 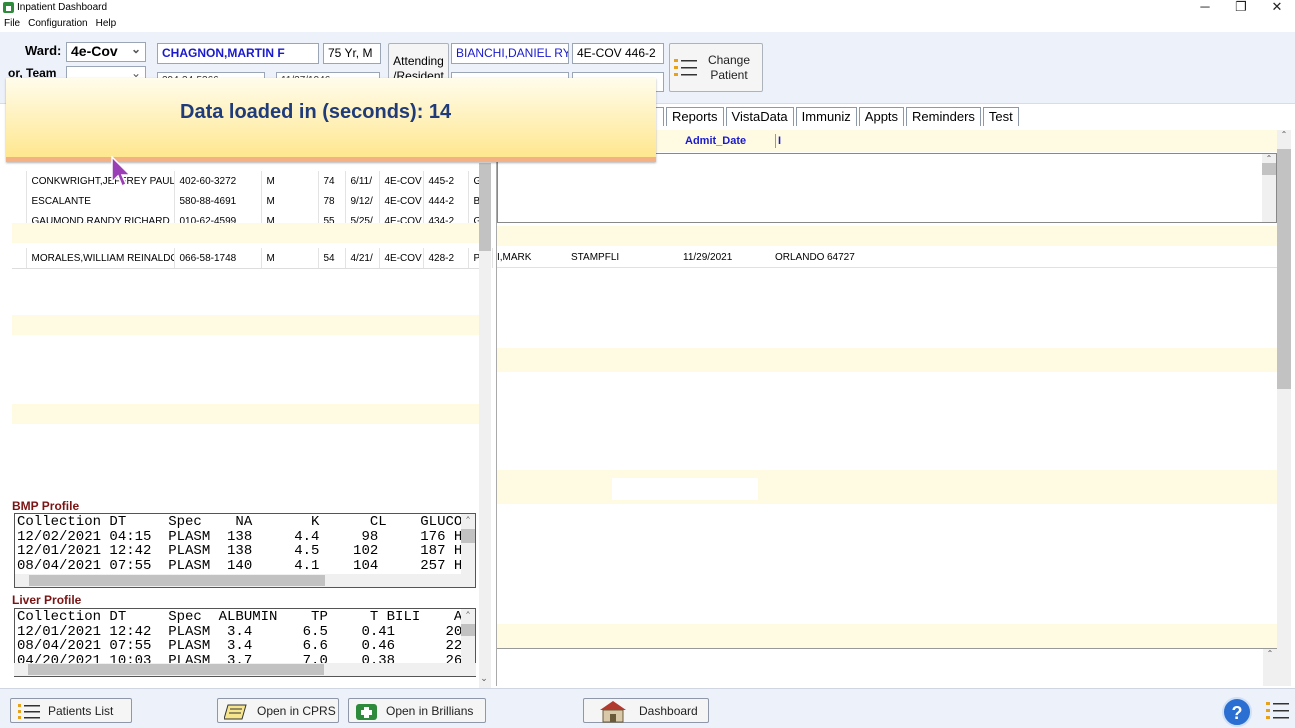 What do you see at coordinates (881, 116) in the screenshot?
I see `tab-appts: Appts` at bounding box center [881, 116].